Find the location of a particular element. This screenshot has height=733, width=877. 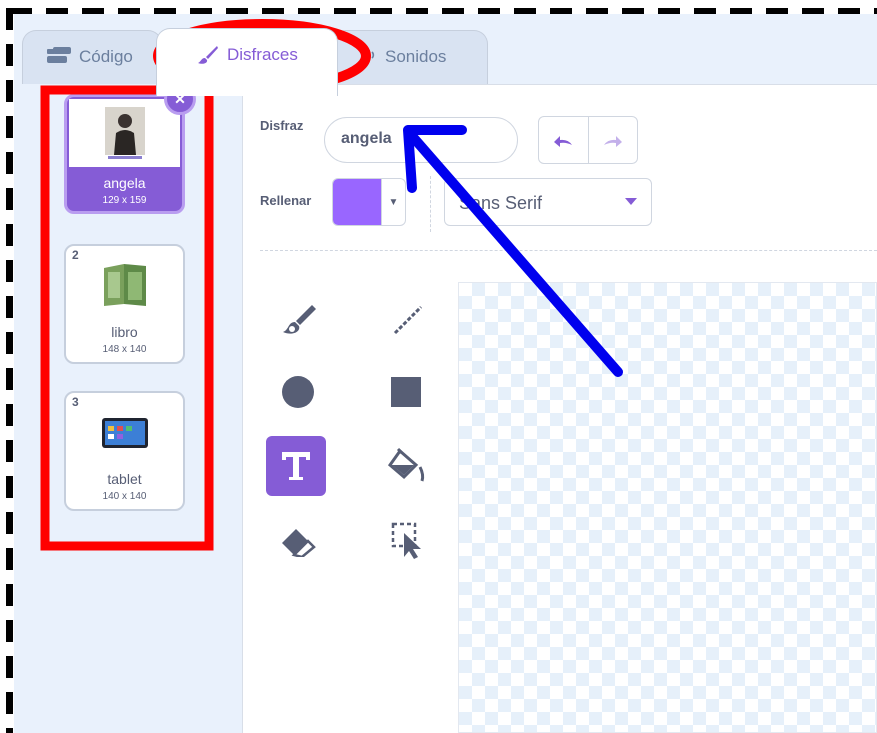

eraser-icon is located at coordinates (299, 543).